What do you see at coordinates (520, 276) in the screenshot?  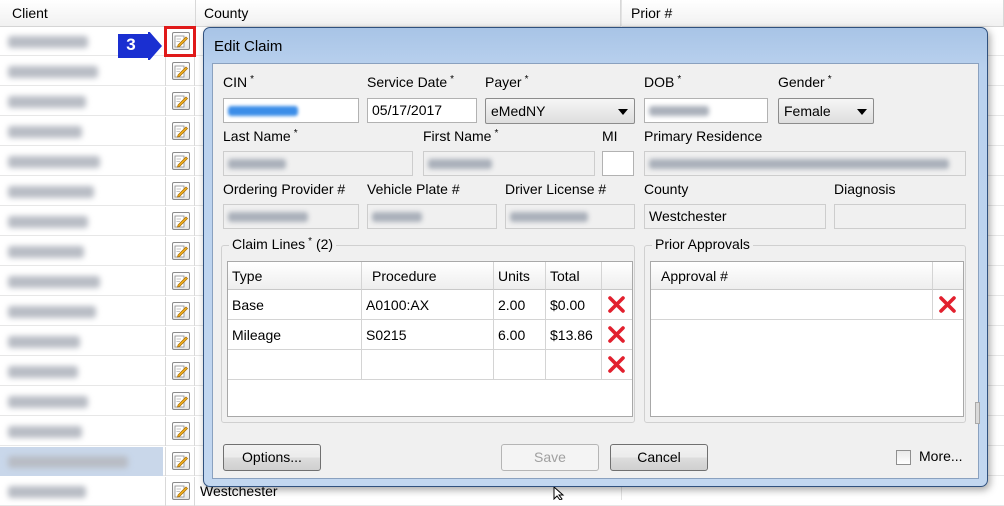 I see `column-header-units: Units` at bounding box center [520, 276].